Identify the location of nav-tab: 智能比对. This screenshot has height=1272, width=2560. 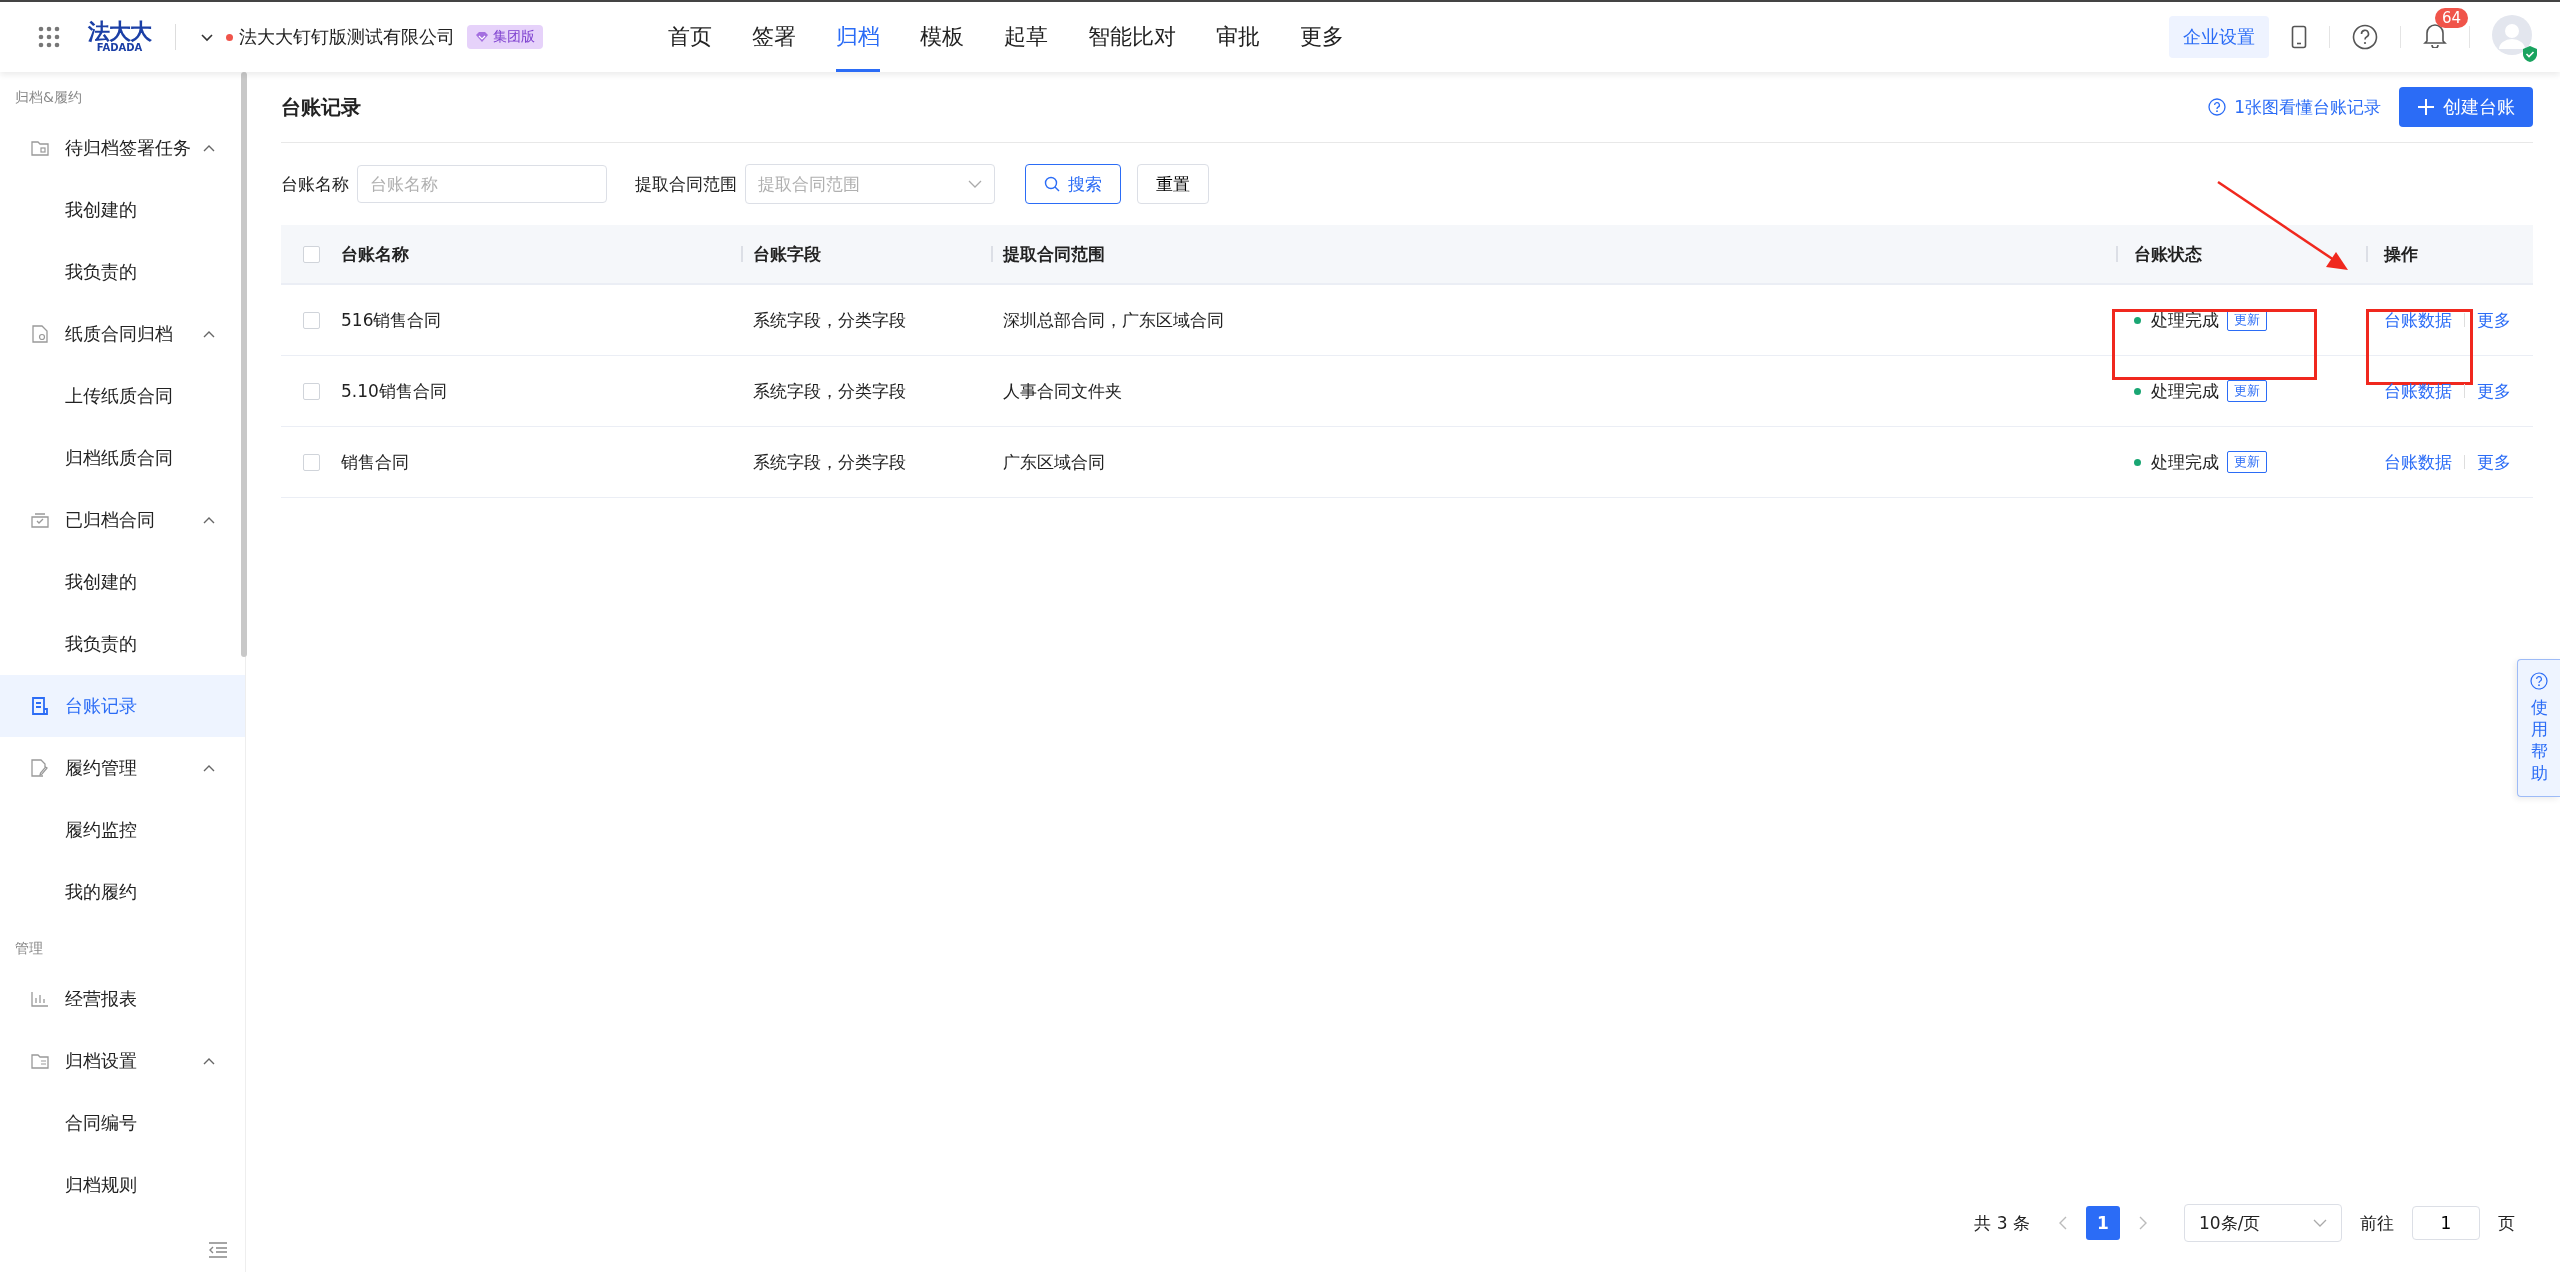
(1132, 37).